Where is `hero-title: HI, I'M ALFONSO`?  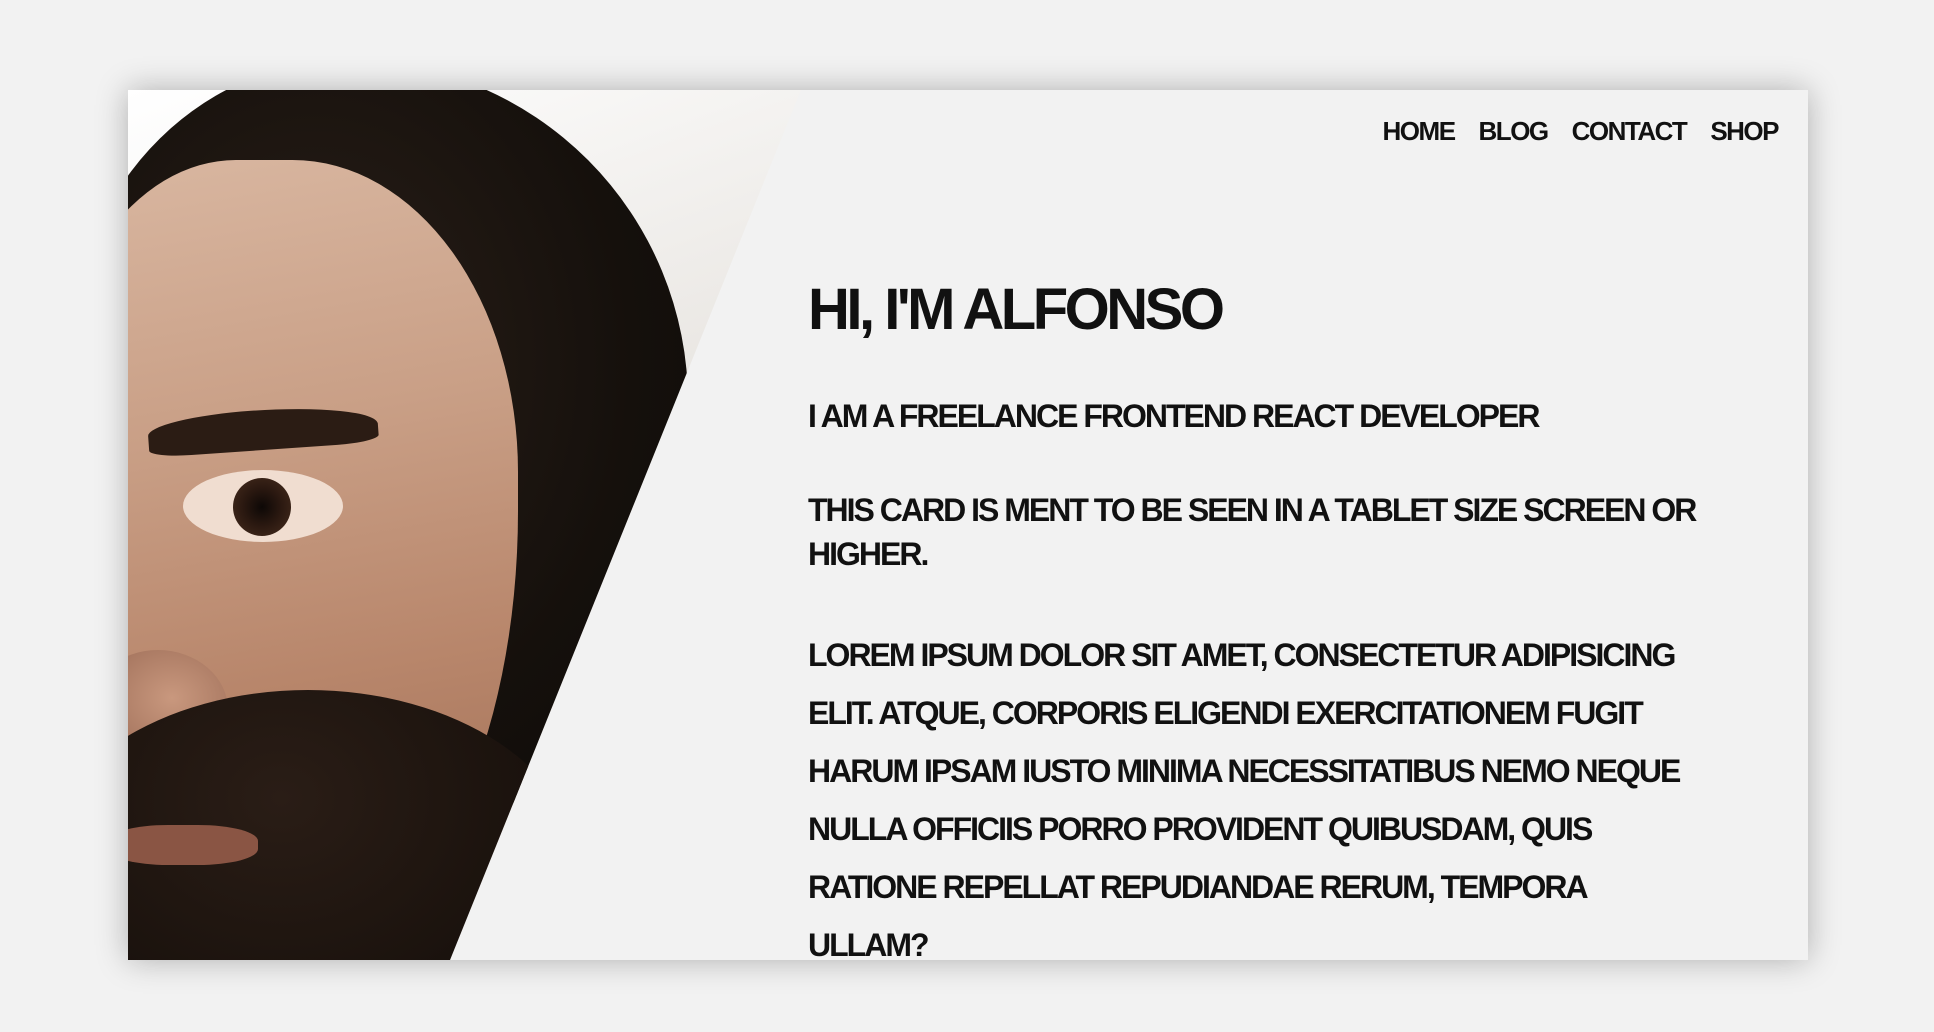 hero-title: HI, I'M ALFONSO is located at coordinates (1016, 309).